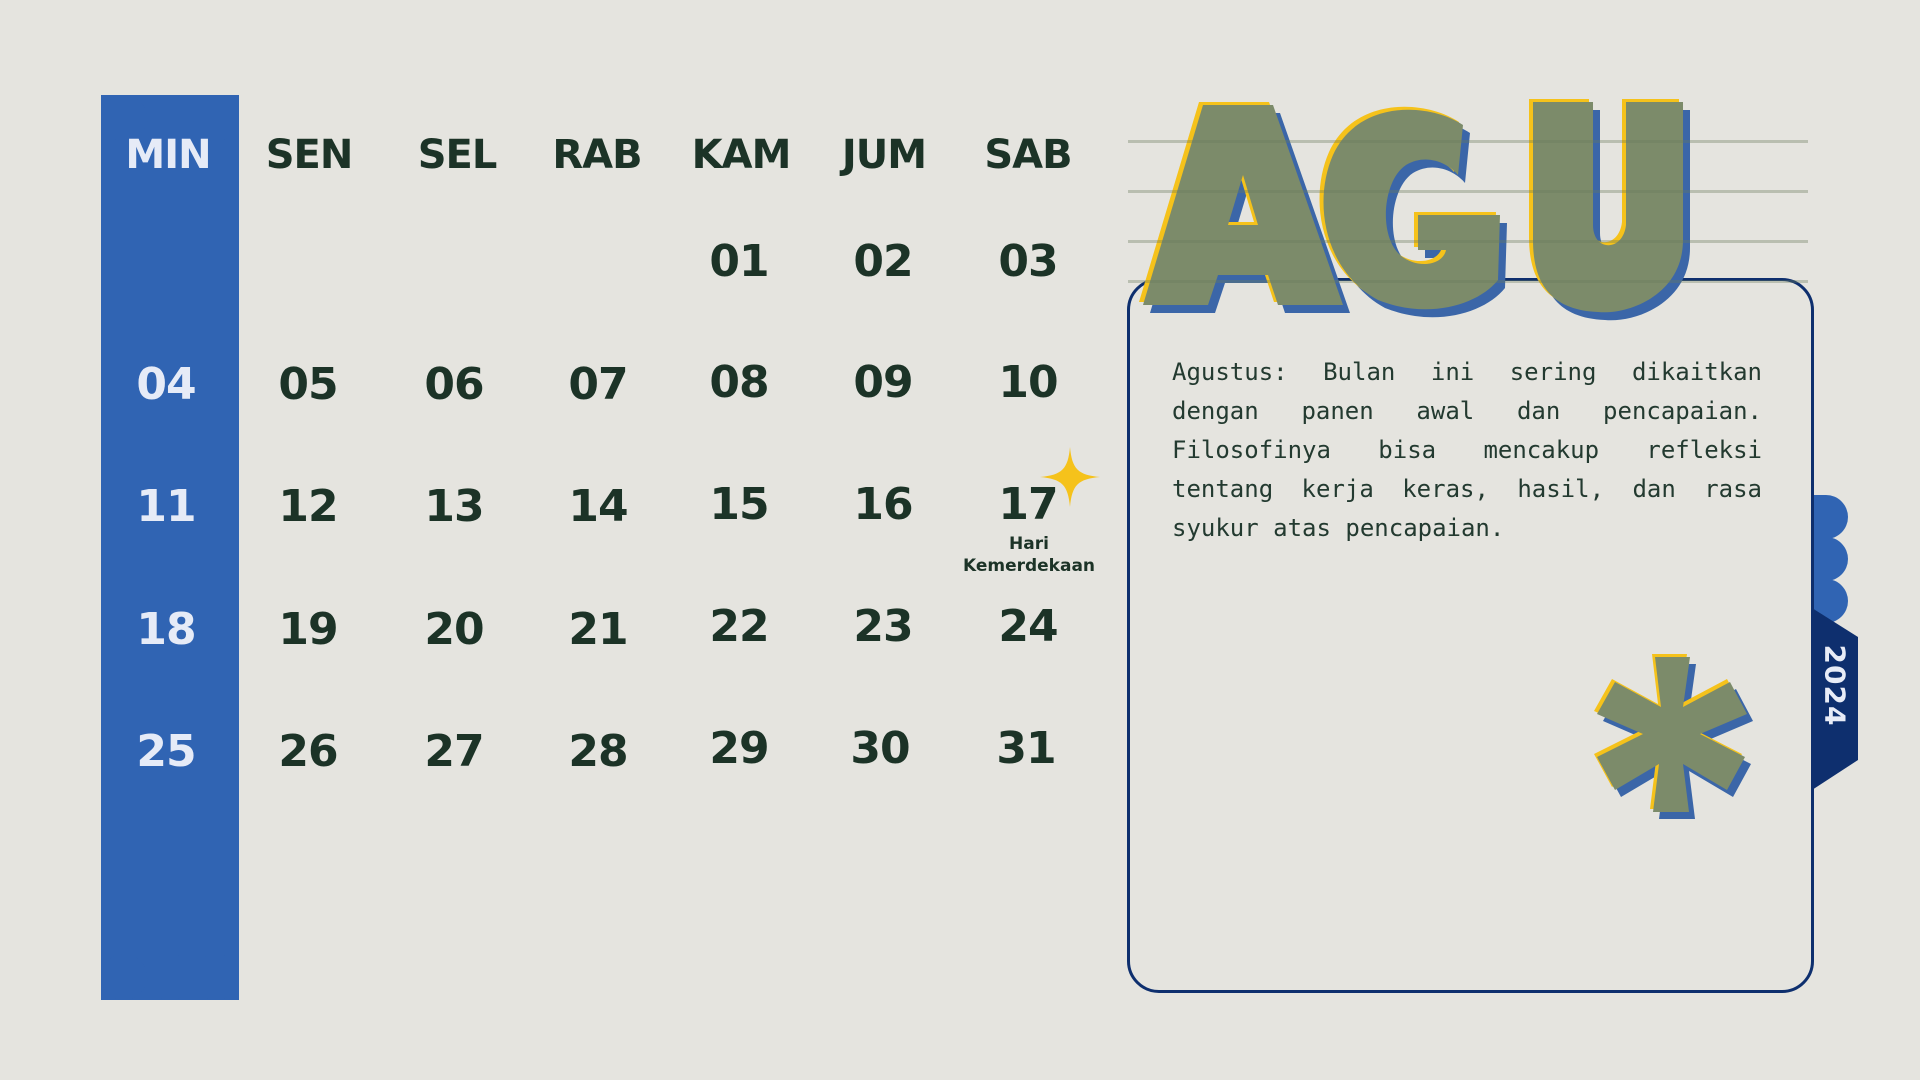 Image resolution: width=1920 pixels, height=1080 pixels. I want to click on date-cell: 07, so click(598, 384).